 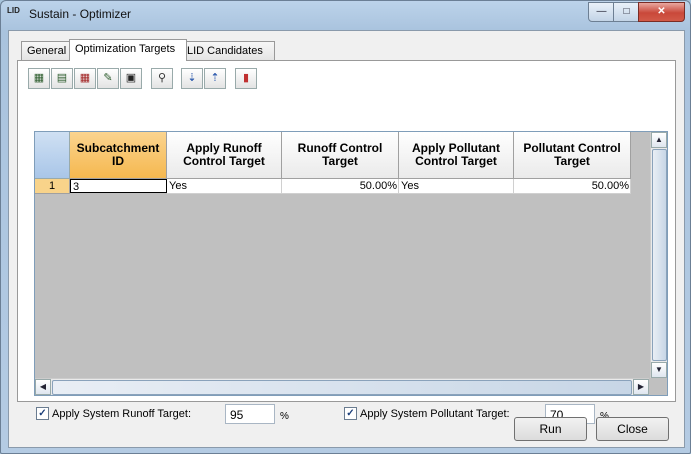 What do you see at coordinates (42, 413) in the screenshot?
I see `system-runoff-checkbox: ✓` at bounding box center [42, 413].